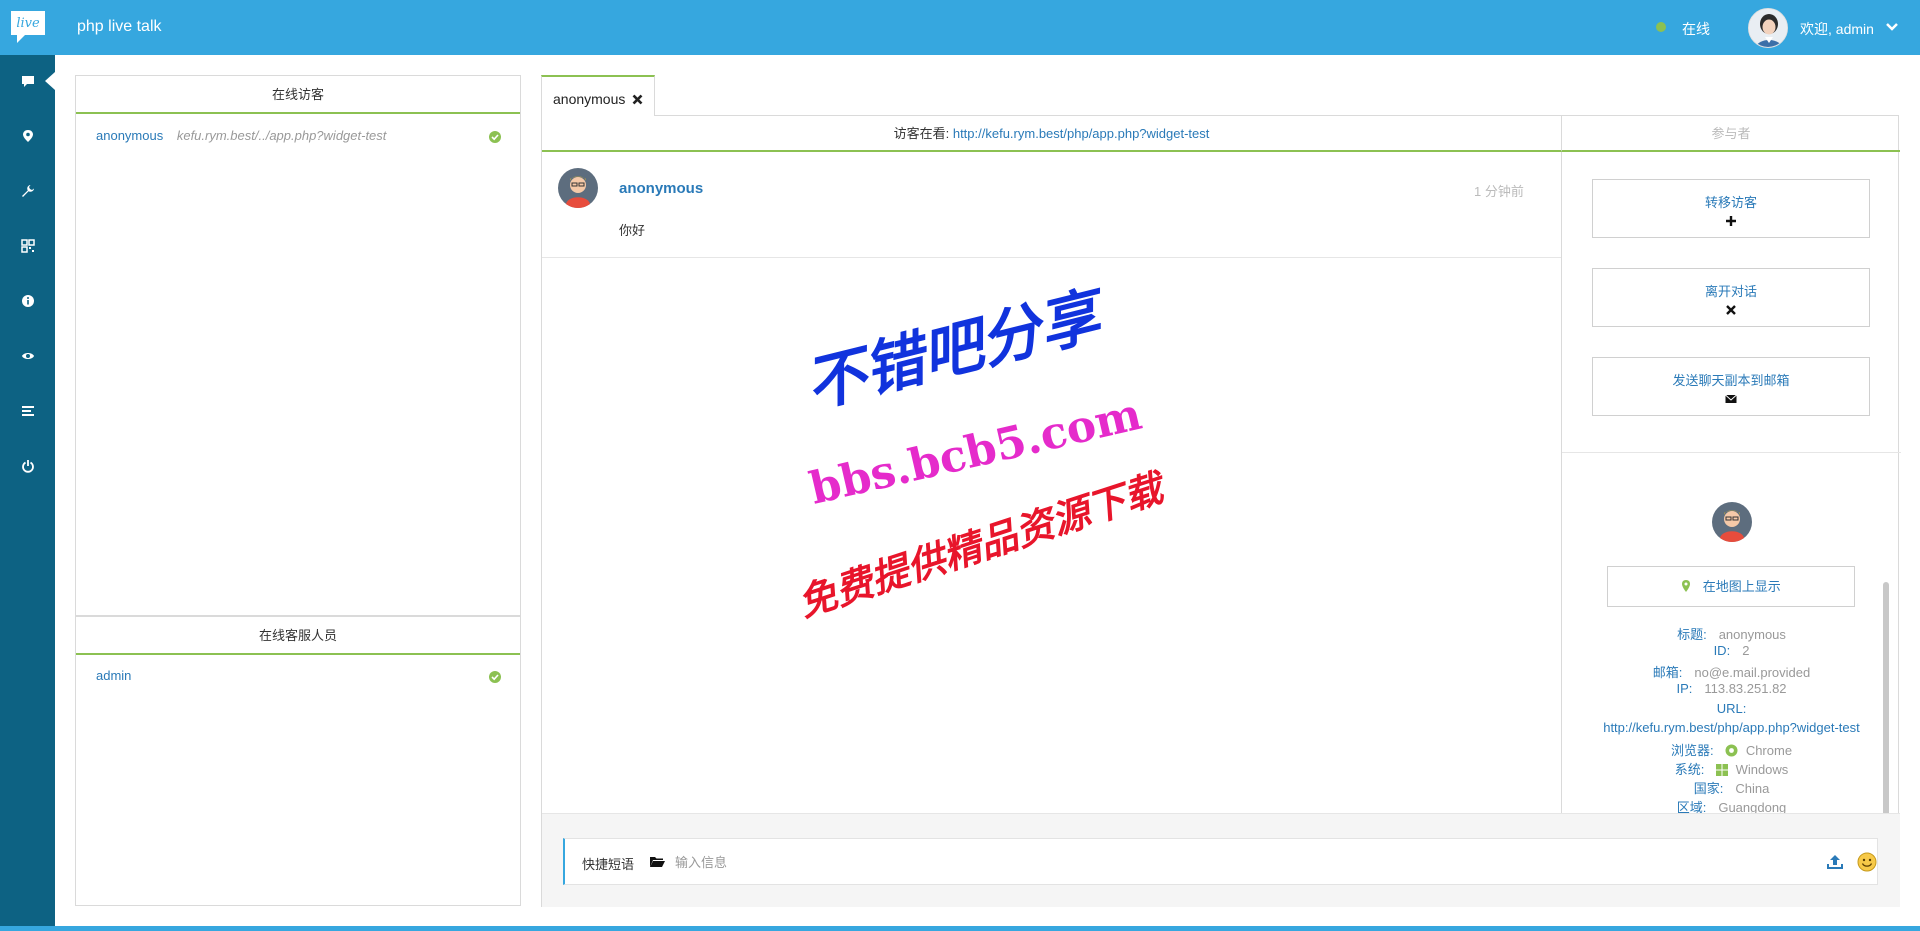  I want to click on composer-area: 快捷短语, so click(1221, 860).